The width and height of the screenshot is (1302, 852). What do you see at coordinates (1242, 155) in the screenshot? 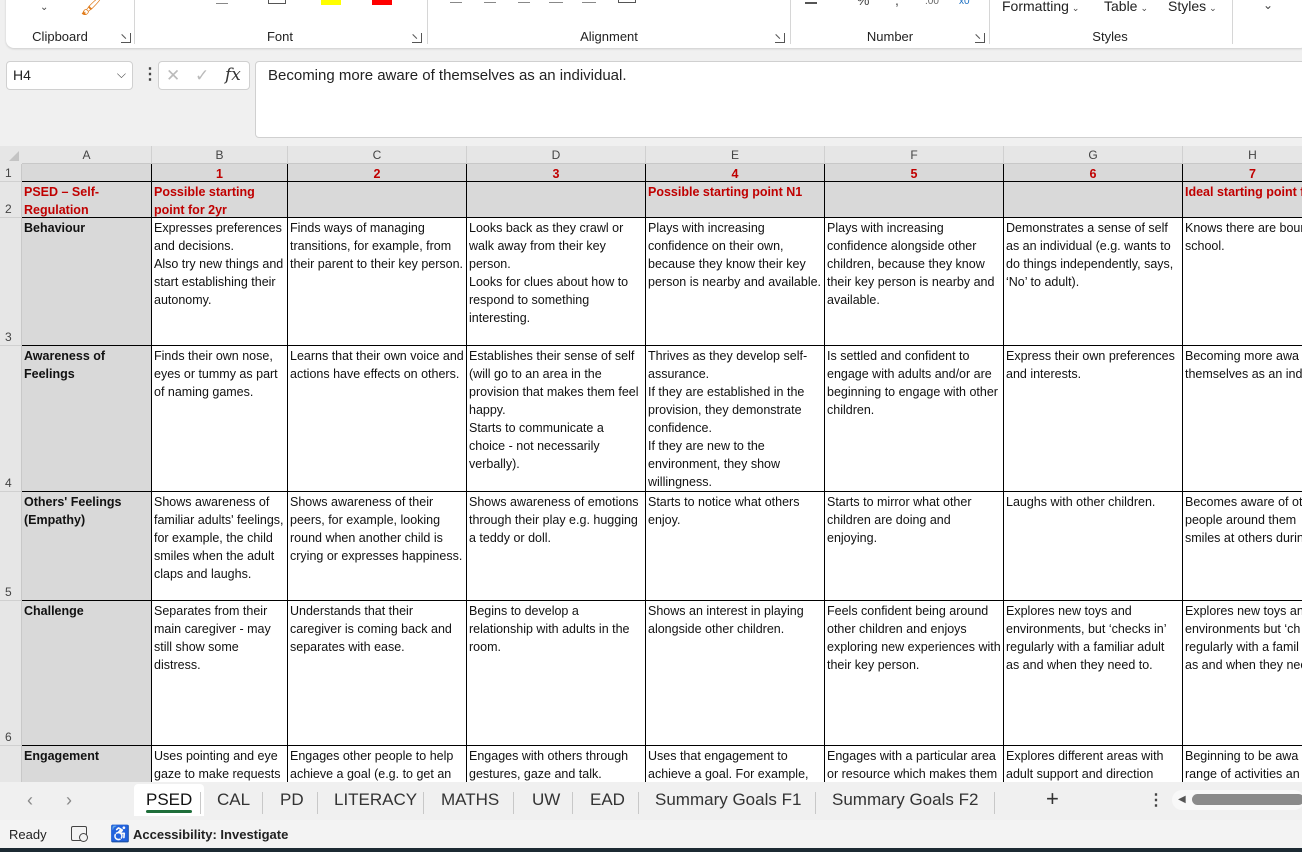
I see `column-header-h: H` at bounding box center [1242, 155].